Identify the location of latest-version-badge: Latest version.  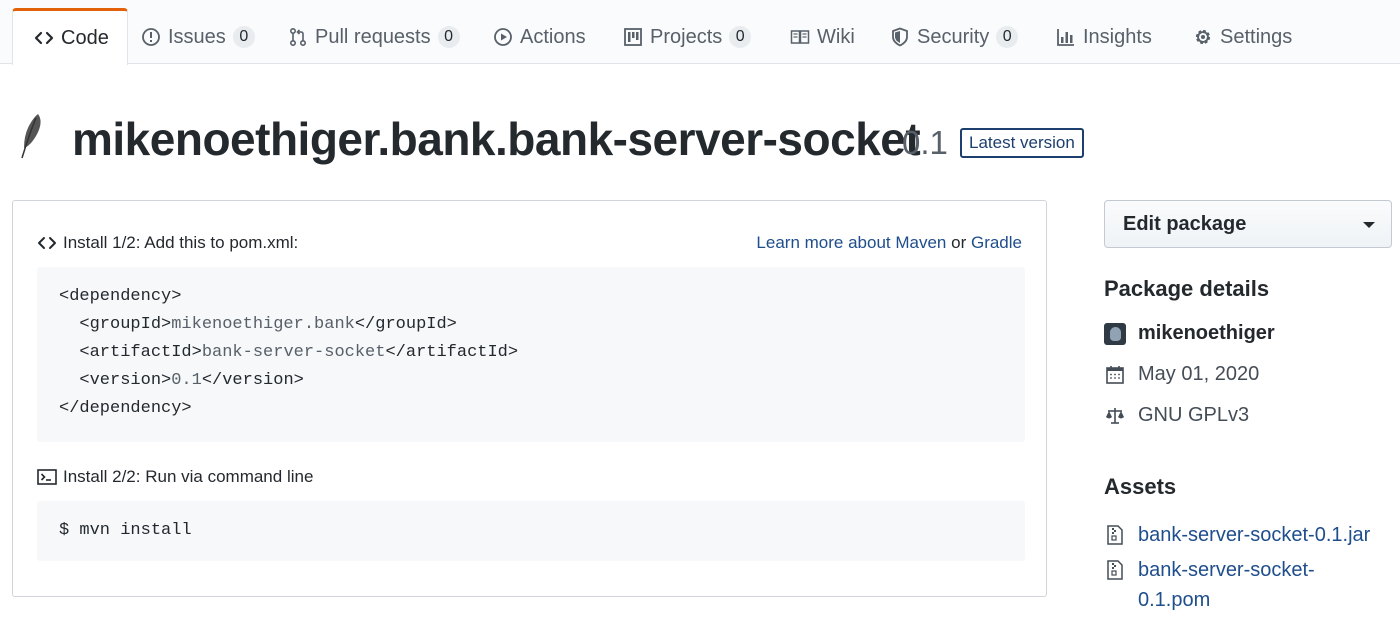
(1022, 143).